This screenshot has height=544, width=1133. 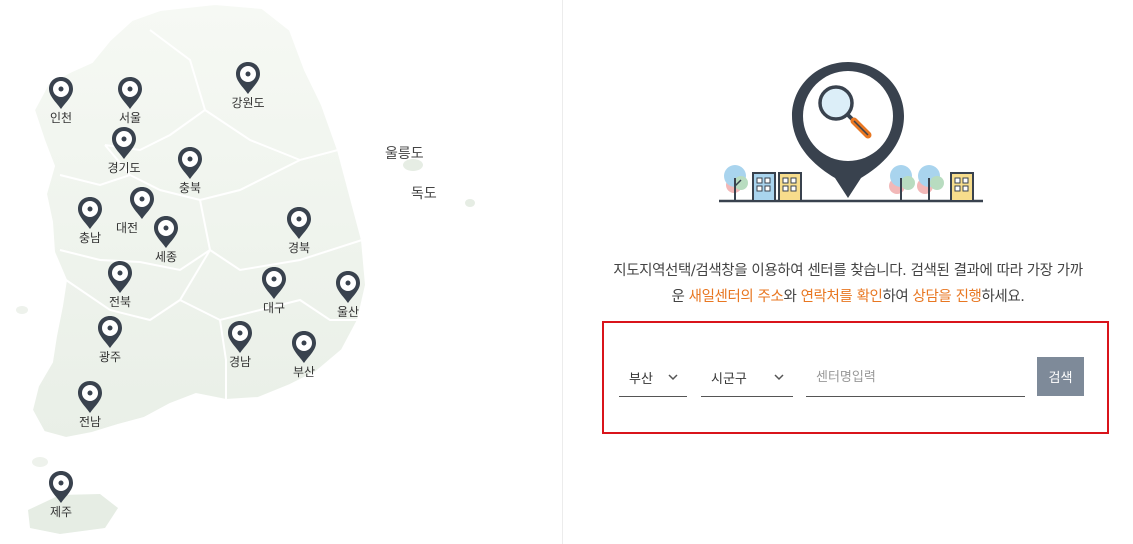 What do you see at coordinates (851, 132) in the screenshot?
I see `search-illustration` at bounding box center [851, 132].